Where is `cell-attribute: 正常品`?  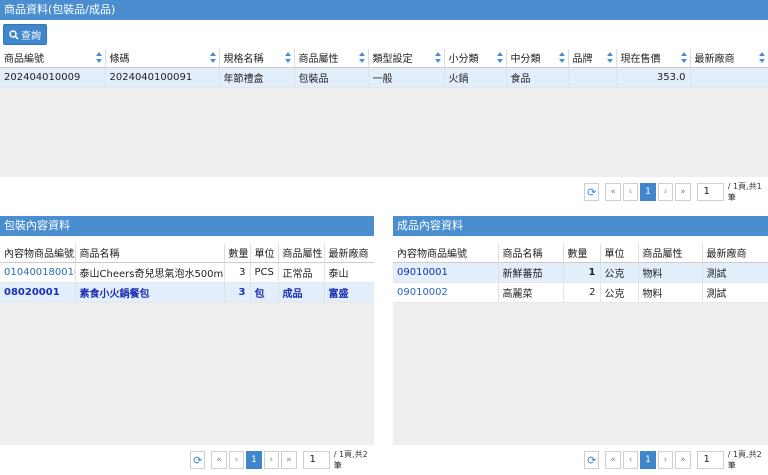
cell-attribute: 正常品 is located at coordinates (301, 272).